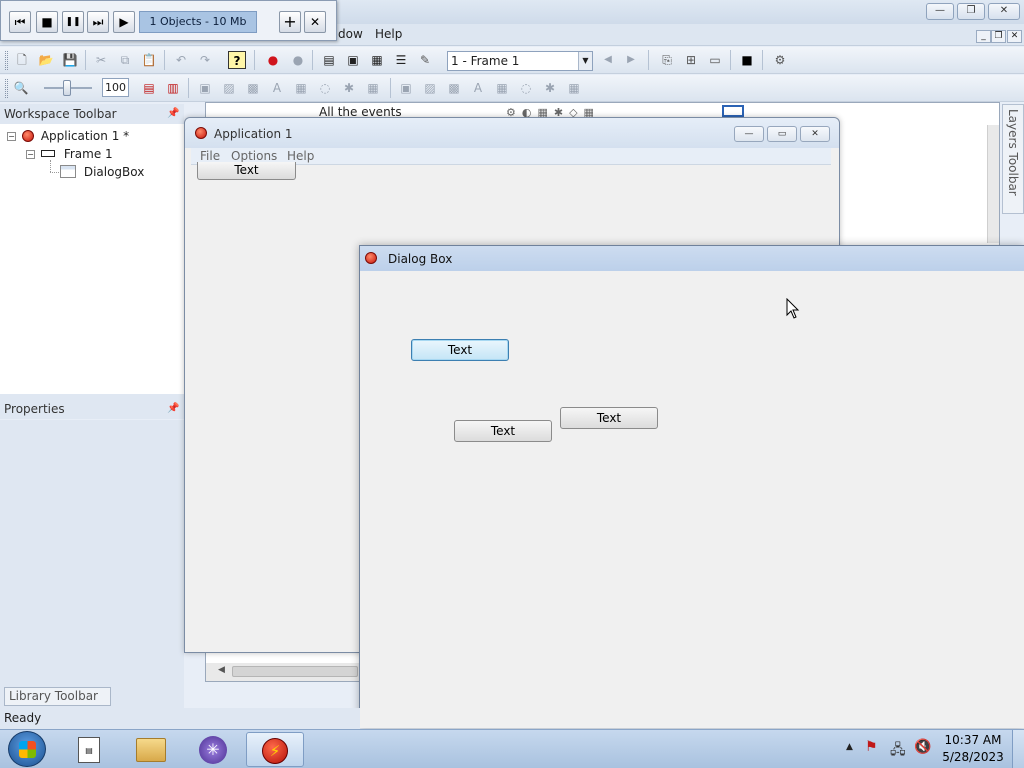 This screenshot has height=768, width=1024. What do you see at coordinates (273, 60) in the screenshot?
I see `back-icon: ●` at bounding box center [273, 60].